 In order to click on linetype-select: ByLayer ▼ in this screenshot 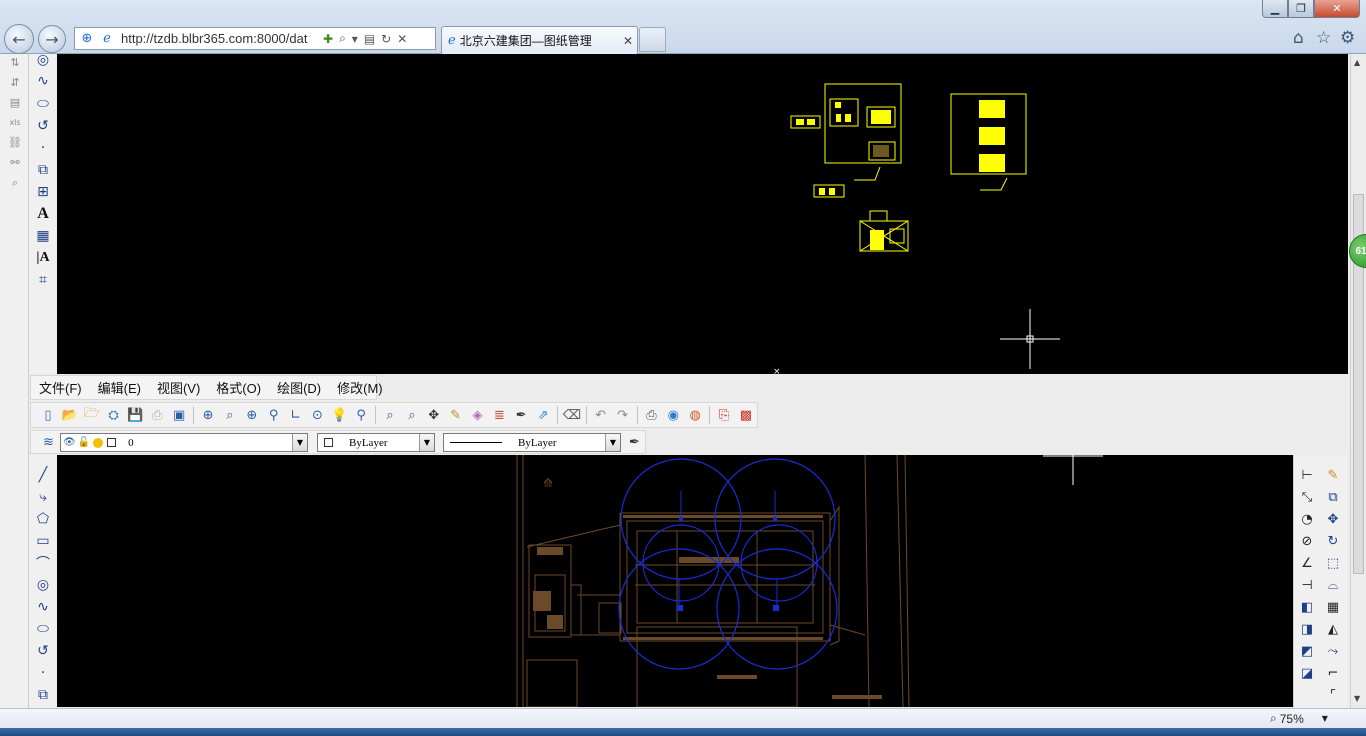, I will do `click(532, 442)`.